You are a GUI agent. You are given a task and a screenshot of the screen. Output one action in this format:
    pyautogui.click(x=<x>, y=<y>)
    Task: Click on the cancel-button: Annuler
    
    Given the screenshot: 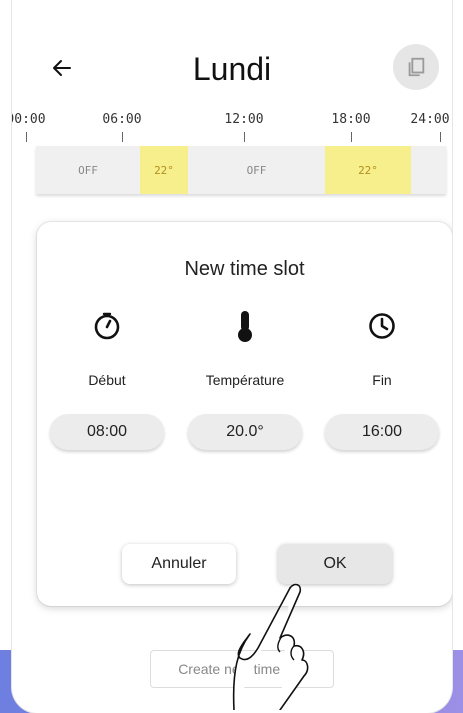 What is the action you would take?
    pyautogui.click(x=179, y=564)
    